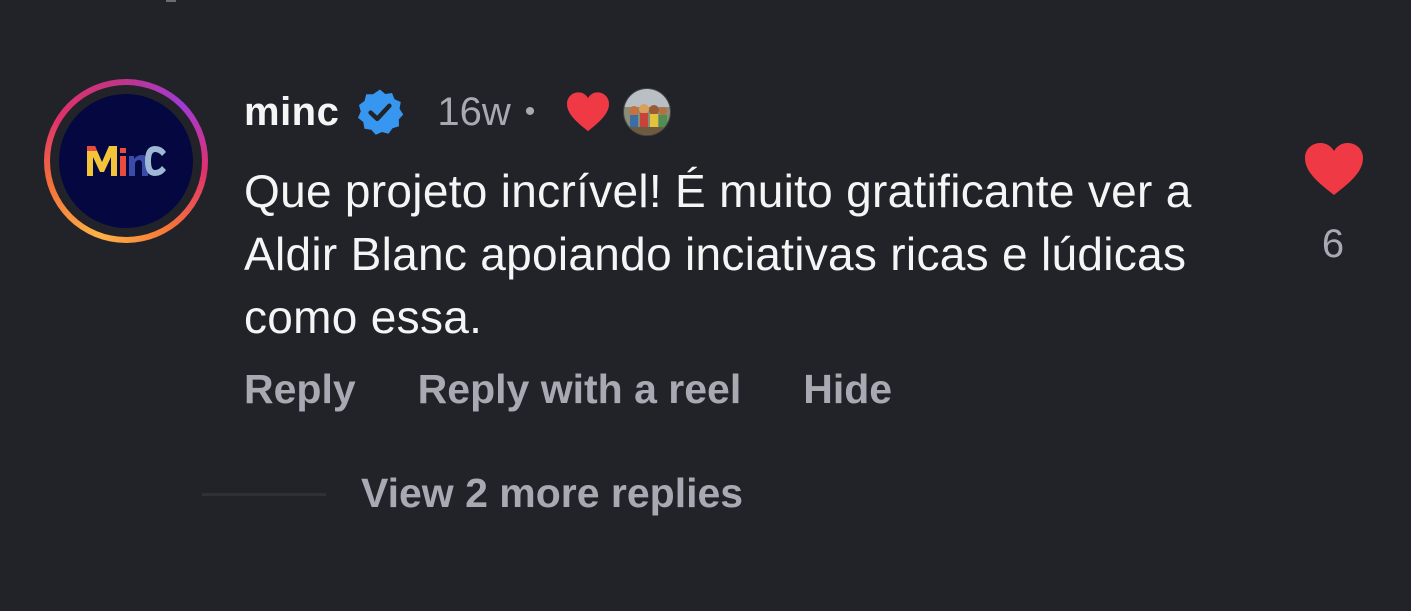  I want to click on reply-button: Reply, so click(300, 389).